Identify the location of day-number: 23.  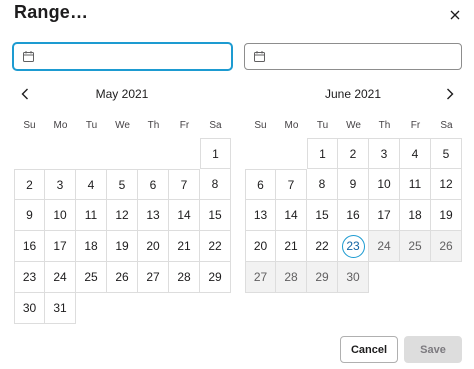
(353, 246).